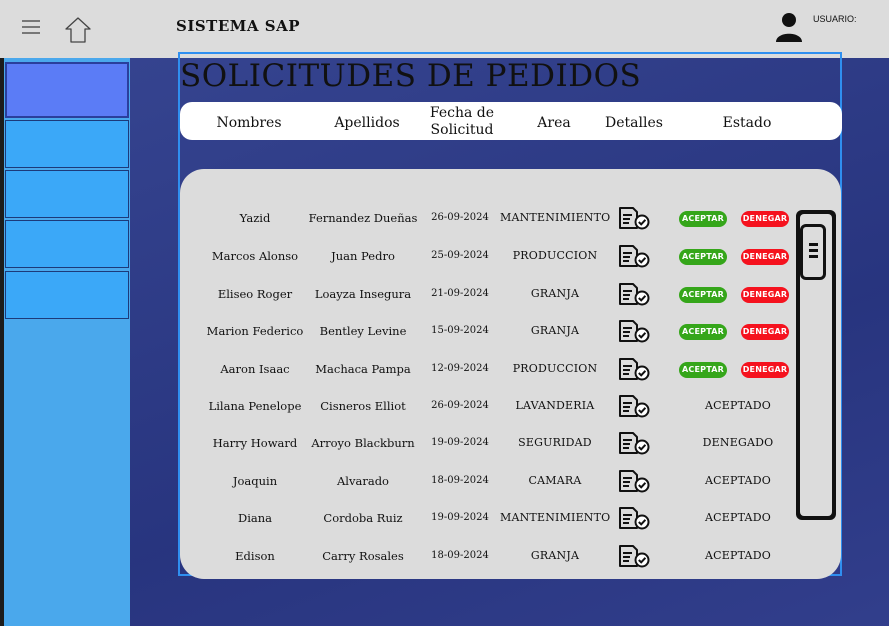 Image resolution: width=889 pixels, height=626 pixels. Describe the element at coordinates (555, 442) in the screenshot. I see `row-area: SEGURIDAD` at that location.